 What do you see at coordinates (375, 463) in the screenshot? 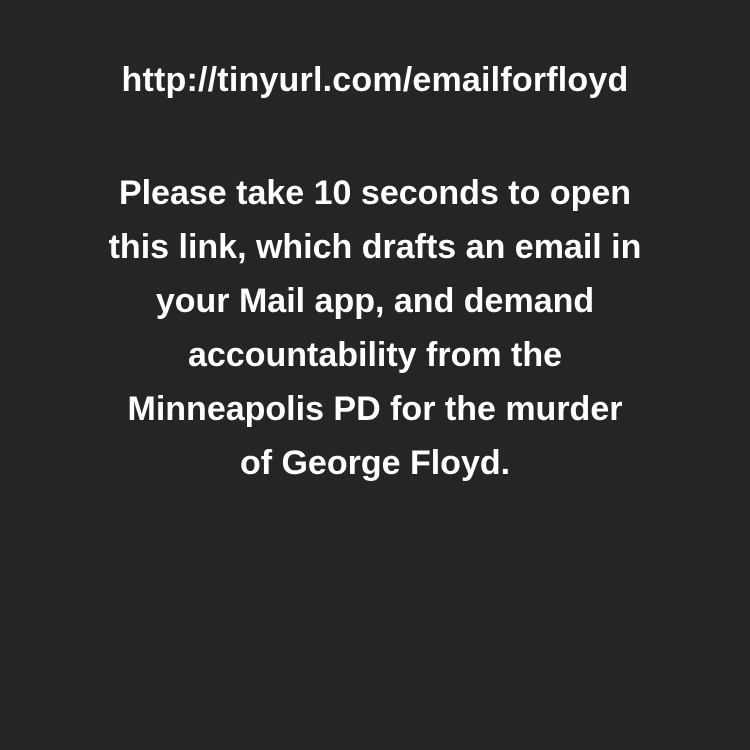
I see `message-line-6: of George Floyd.` at bounding box center [375, 463].